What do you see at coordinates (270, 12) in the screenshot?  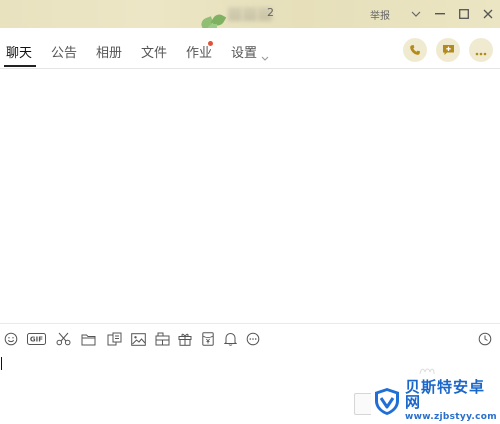 I see `window-title-tail: 2` at bounding box center [270, 12].